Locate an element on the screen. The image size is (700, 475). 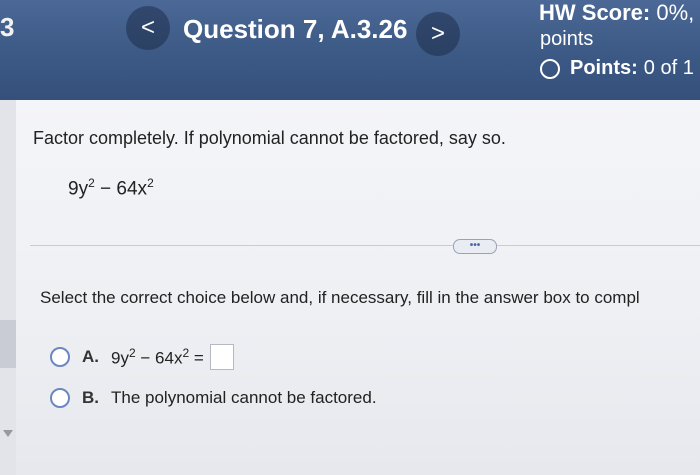
choice-b-letter: B. is located at coordinates (90, 397).